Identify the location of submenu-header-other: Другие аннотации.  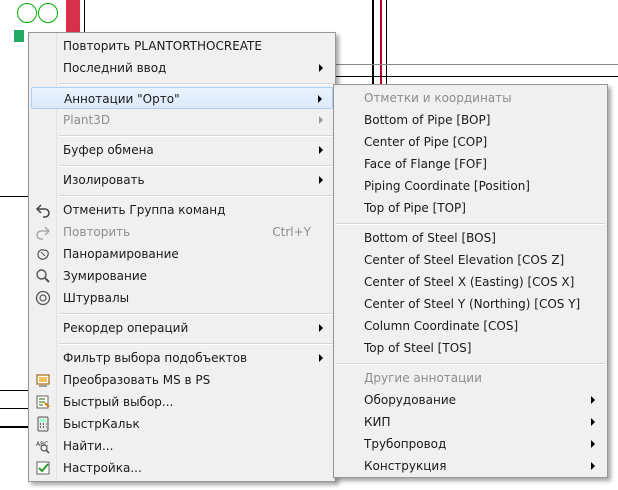
(423, 378).